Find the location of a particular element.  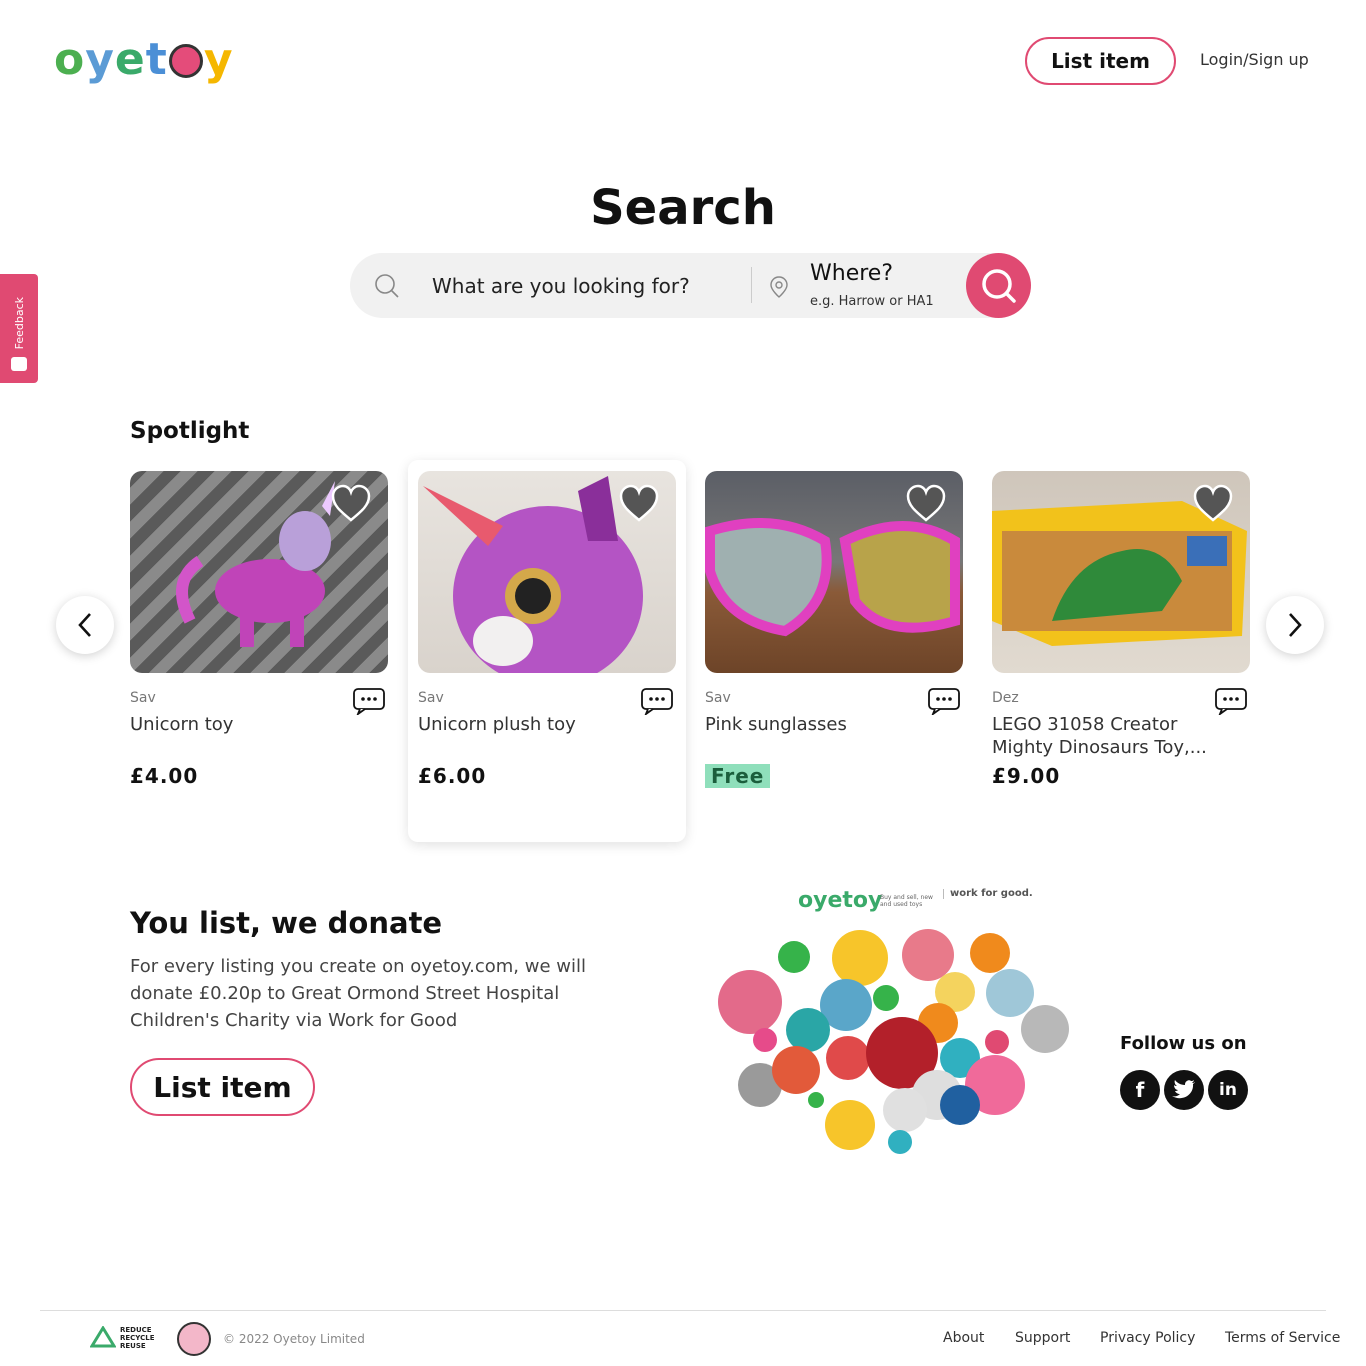

product-image-unicorn-plush is located at coordinates (547, 572).